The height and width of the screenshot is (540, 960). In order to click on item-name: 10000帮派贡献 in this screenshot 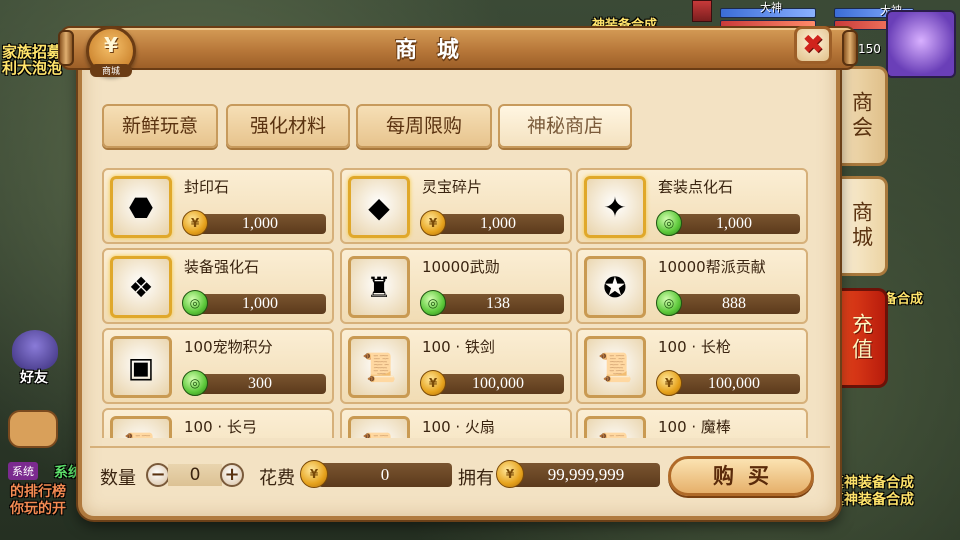, I will do `click(712, 267)`.